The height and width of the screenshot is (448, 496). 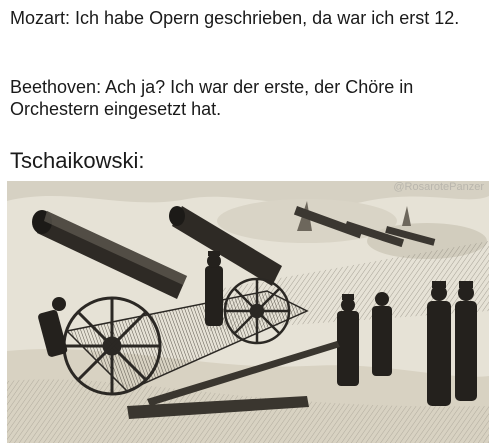 I want to click on watermark-text: @RosarotePanzer, so click(x=438, y=187).